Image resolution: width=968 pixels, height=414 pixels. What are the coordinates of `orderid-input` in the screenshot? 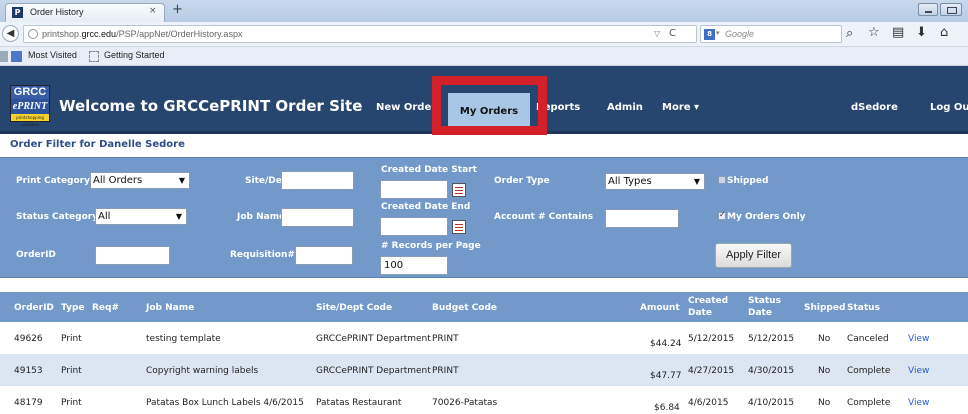 It's located at (132, 255).